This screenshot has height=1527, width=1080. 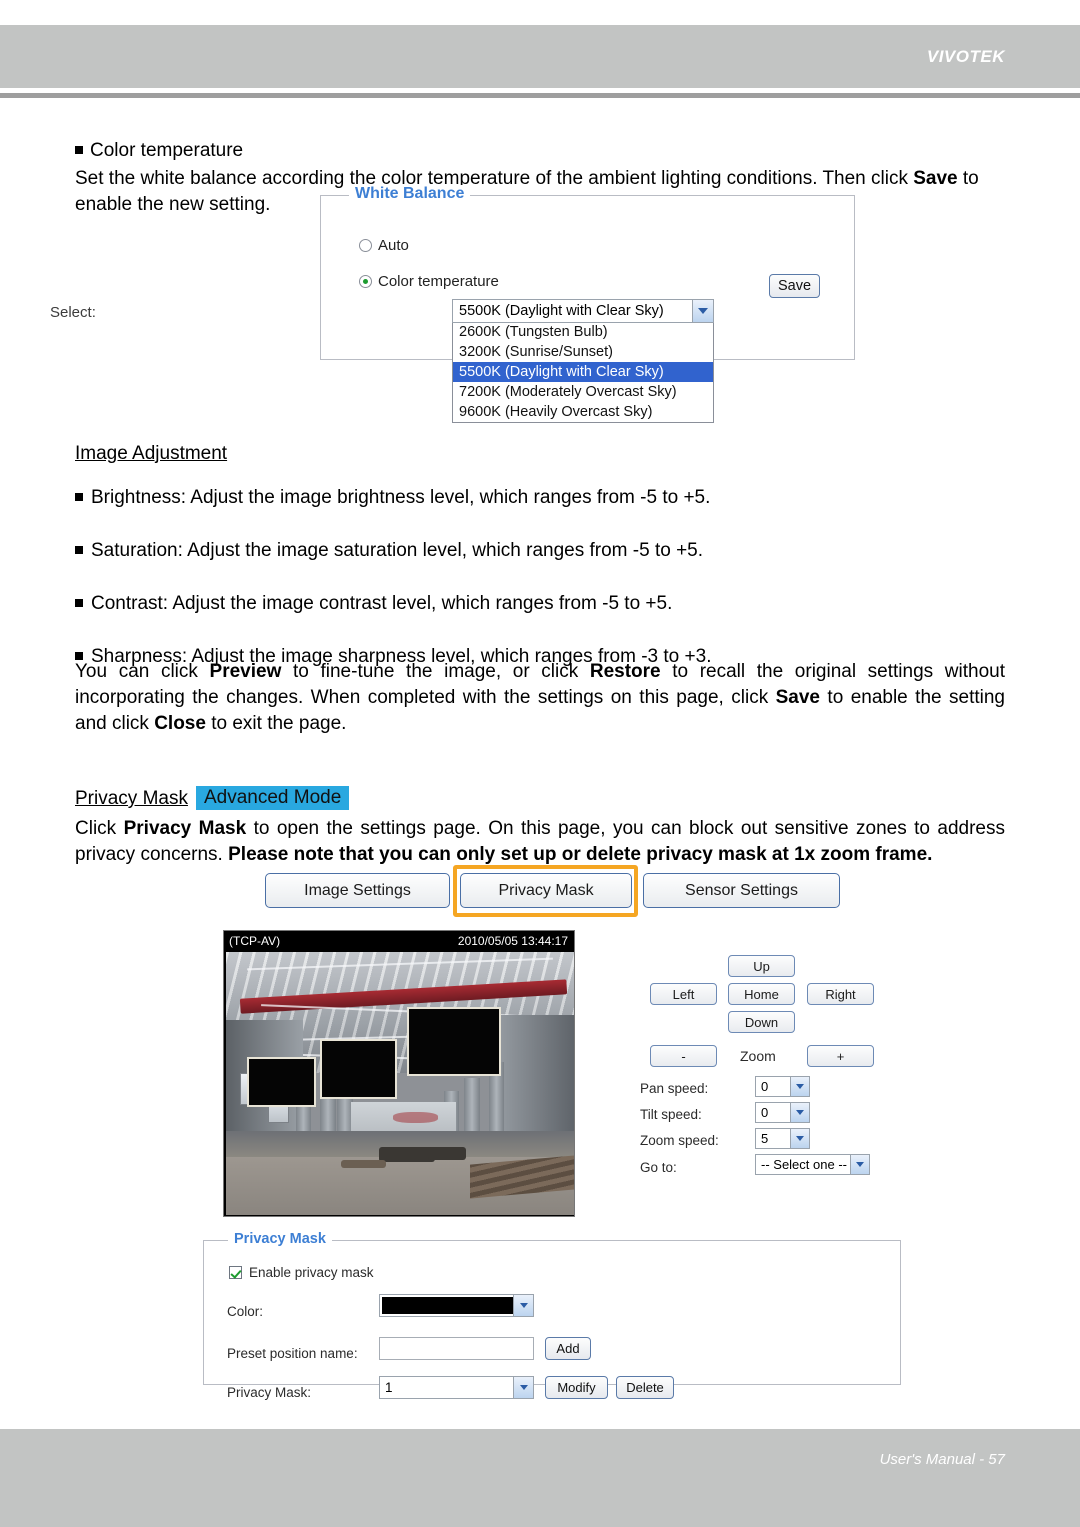 What do you see at coordinates (794, 286) in the screenshot?
I see `white-balance-save-button: Save` at bounding box center [794, 286].